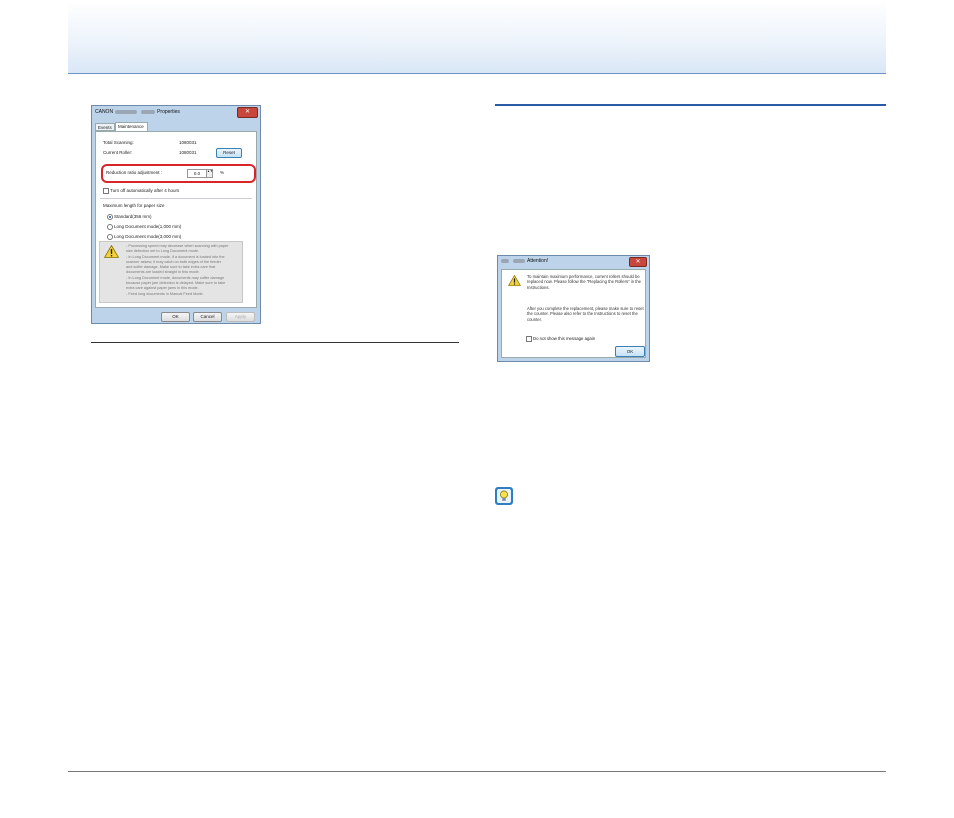  Describe the element at coordinates (240, 317) in the screenshot. I see `apply-button: Apply` at that location.